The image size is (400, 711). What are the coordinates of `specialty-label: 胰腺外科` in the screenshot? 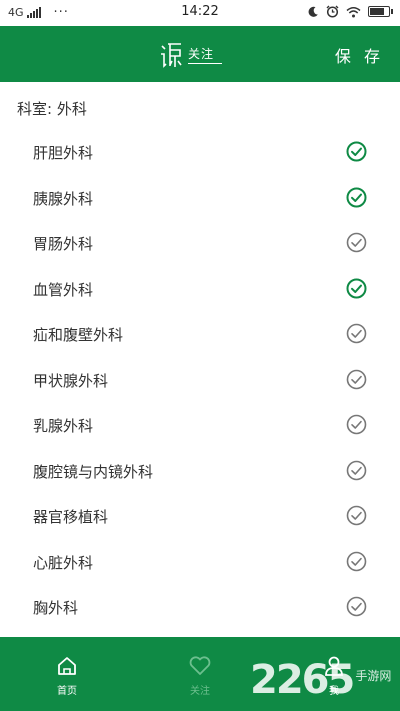 It's located at (63, 198).